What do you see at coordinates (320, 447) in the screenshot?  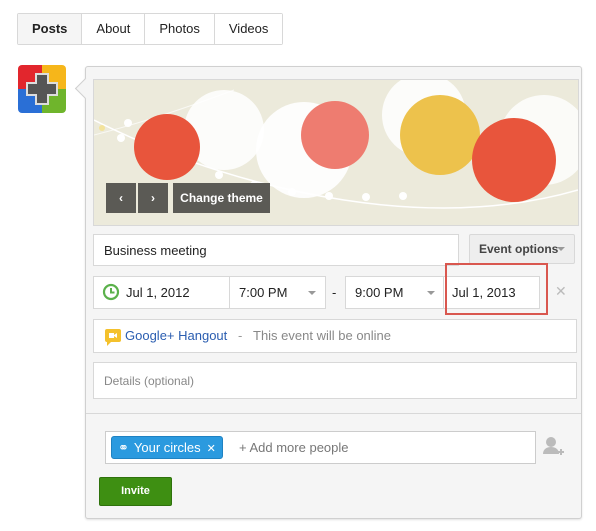 I see `people-input: ⚭ Your circles ✕ + Add more people` at bounding box center [320, 447].